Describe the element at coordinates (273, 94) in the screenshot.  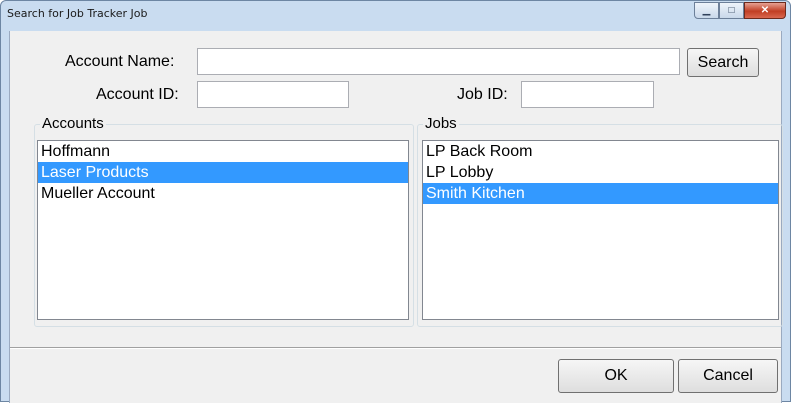
I see `account-id-input` at that location.